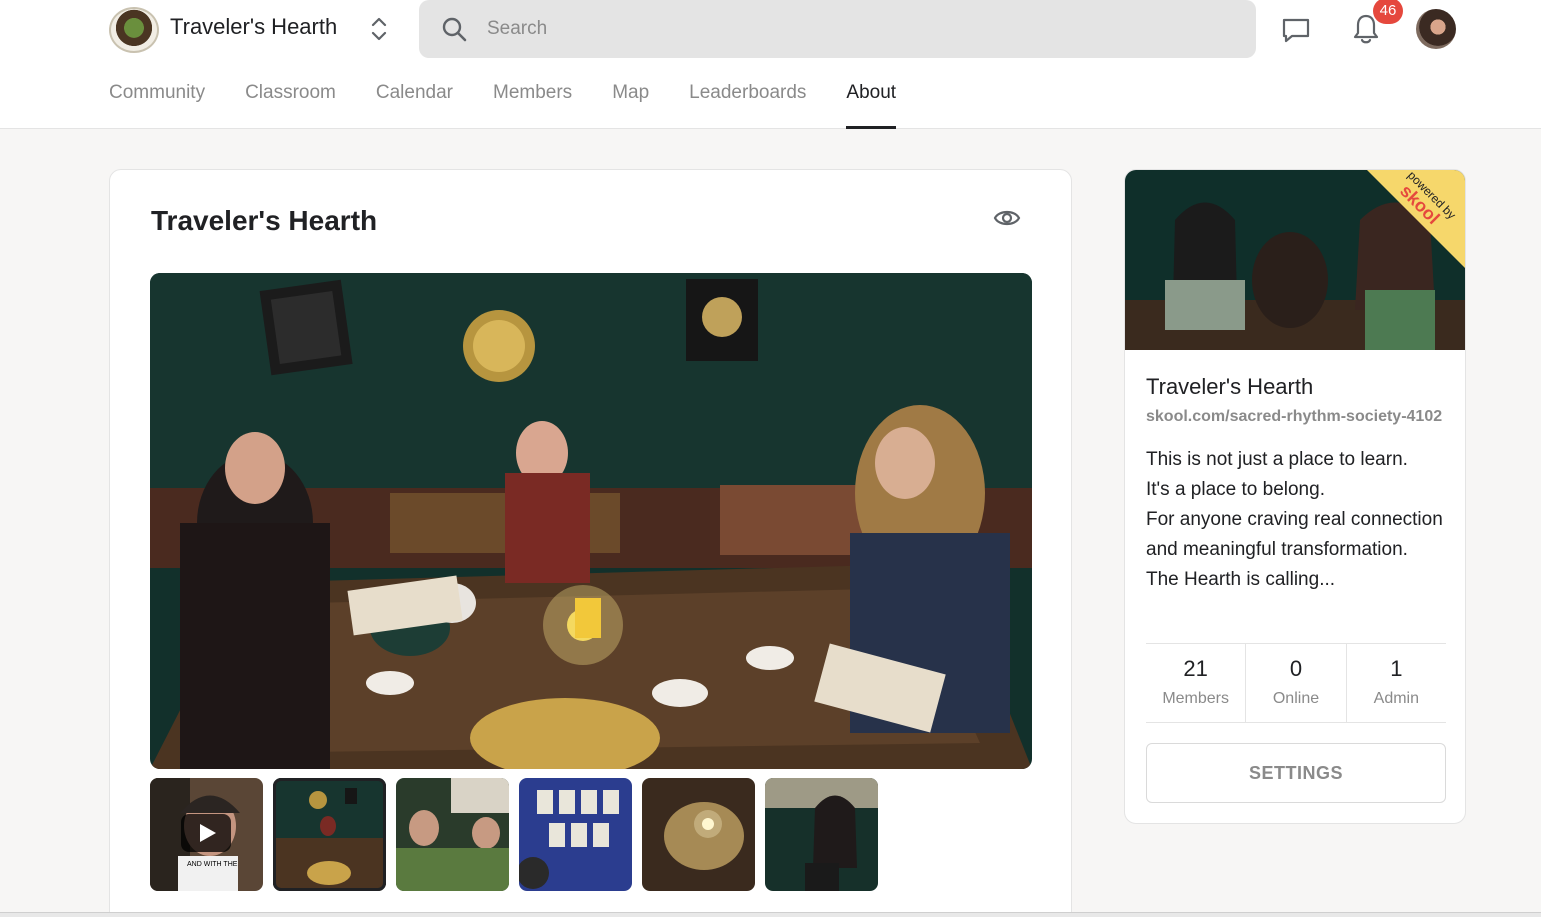  What do you see at coordinates (1296, 773) in the screenshot?
I see `settings-button: SETTINGS` at bounding box center [1296, 773].